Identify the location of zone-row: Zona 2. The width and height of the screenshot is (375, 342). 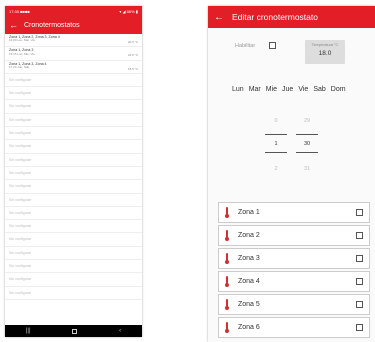
(294, 235).